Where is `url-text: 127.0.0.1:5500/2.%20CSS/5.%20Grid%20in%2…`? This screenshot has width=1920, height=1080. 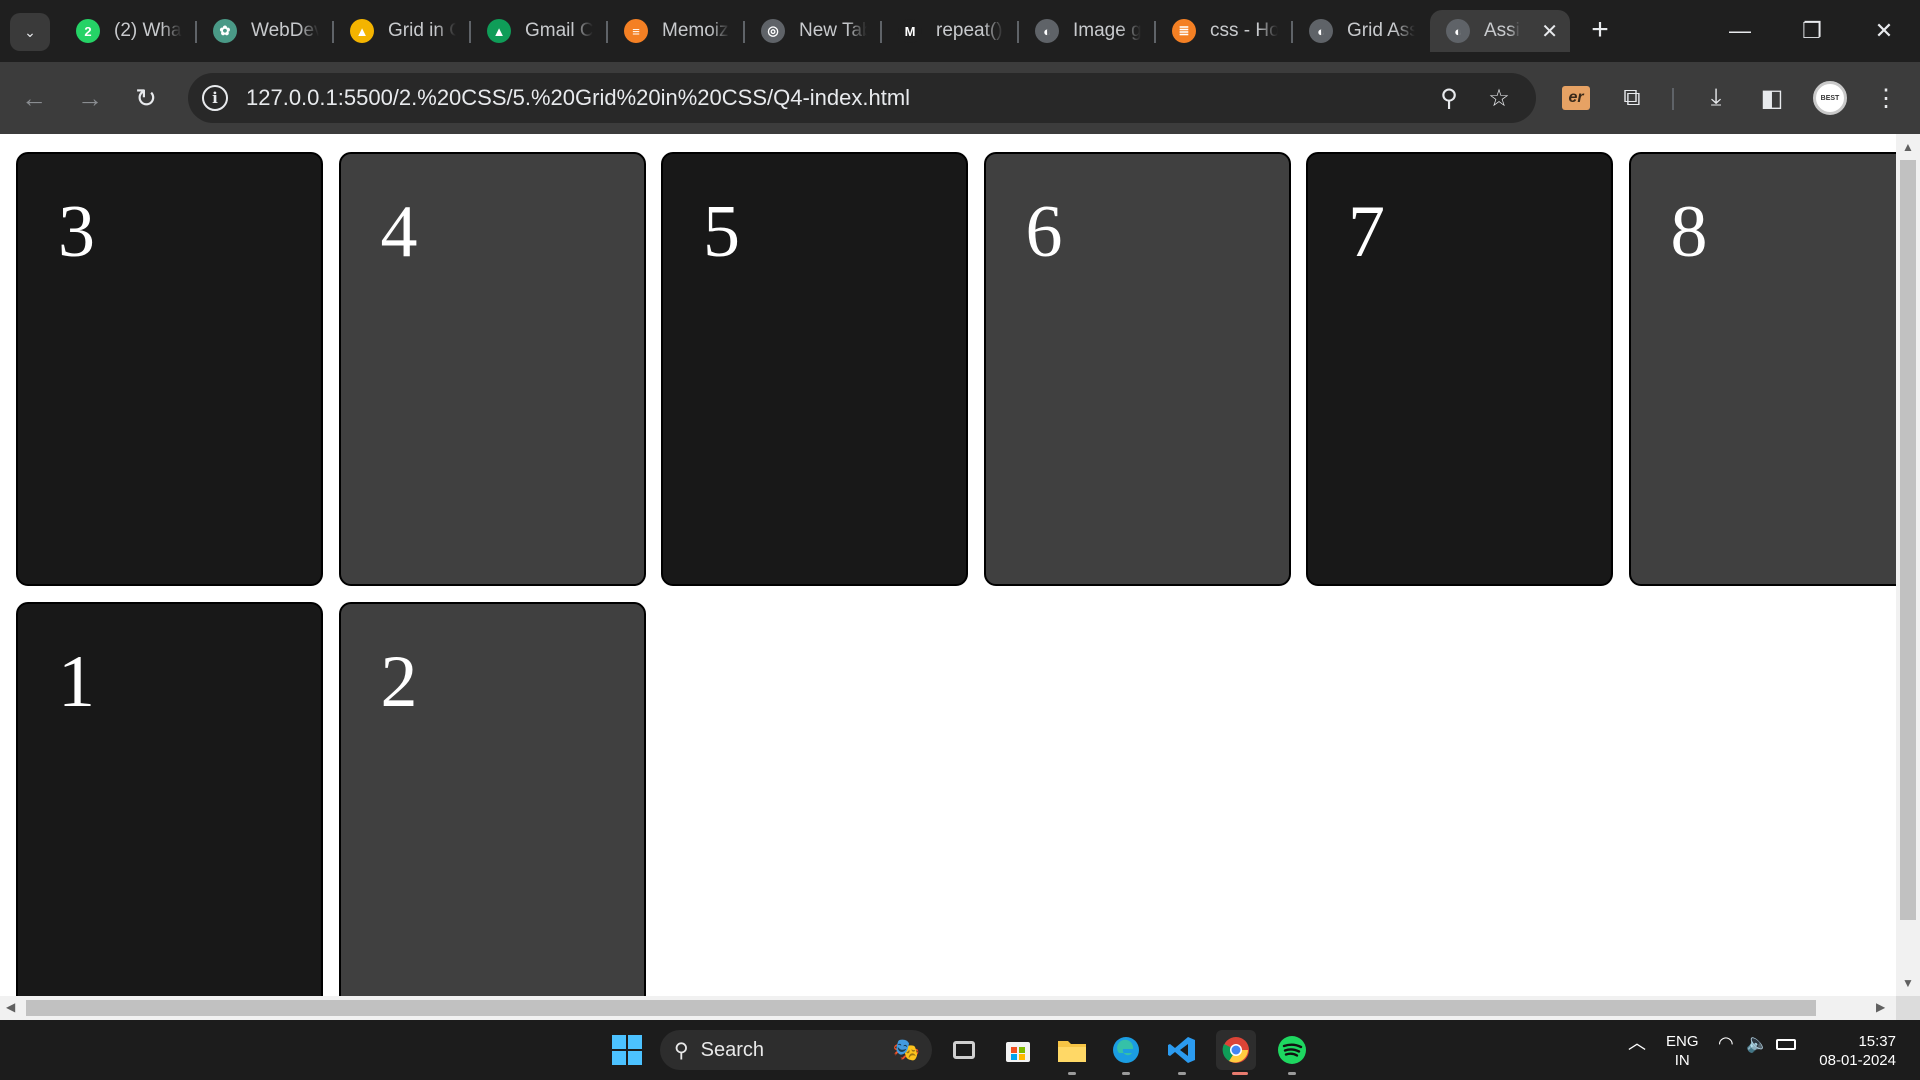
url-text: 127.0.0.1:5500/2.%20CSS/5.%20Grid%20in%2… is located at coordinates (578, 98).